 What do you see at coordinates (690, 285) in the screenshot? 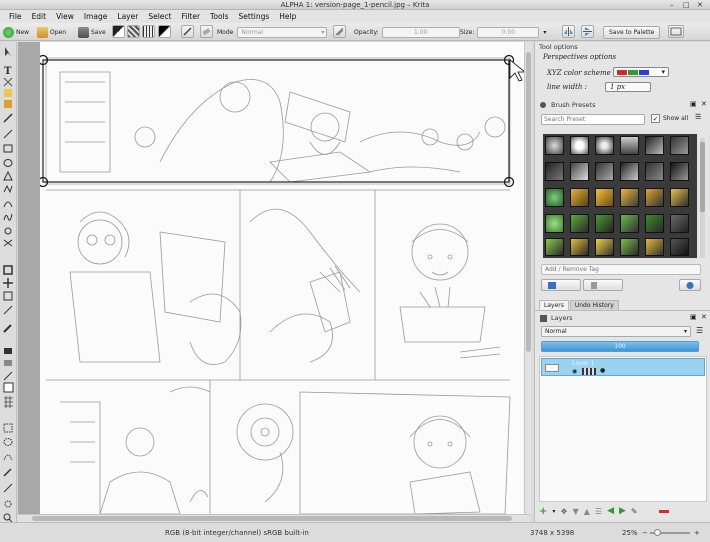
I see `preset-settings-button` at bounding box center [690, 285].